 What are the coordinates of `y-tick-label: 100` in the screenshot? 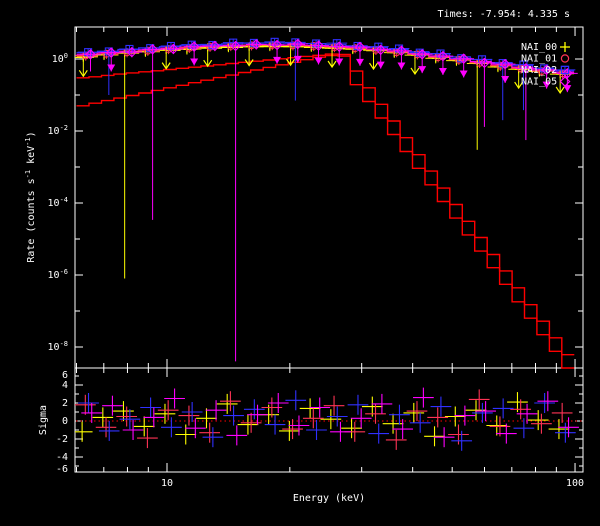 It's located at (60, 58).